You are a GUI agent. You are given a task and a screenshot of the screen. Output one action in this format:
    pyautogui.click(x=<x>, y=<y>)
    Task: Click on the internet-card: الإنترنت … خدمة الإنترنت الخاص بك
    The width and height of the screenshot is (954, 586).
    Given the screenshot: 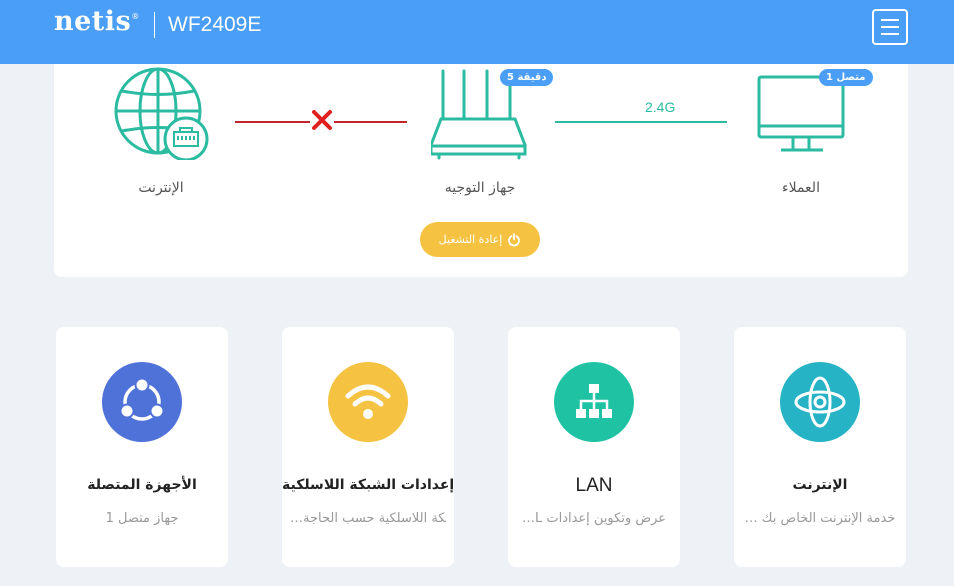 What is the action you would take?
    pyautogui.click(x=820, y=447)
    